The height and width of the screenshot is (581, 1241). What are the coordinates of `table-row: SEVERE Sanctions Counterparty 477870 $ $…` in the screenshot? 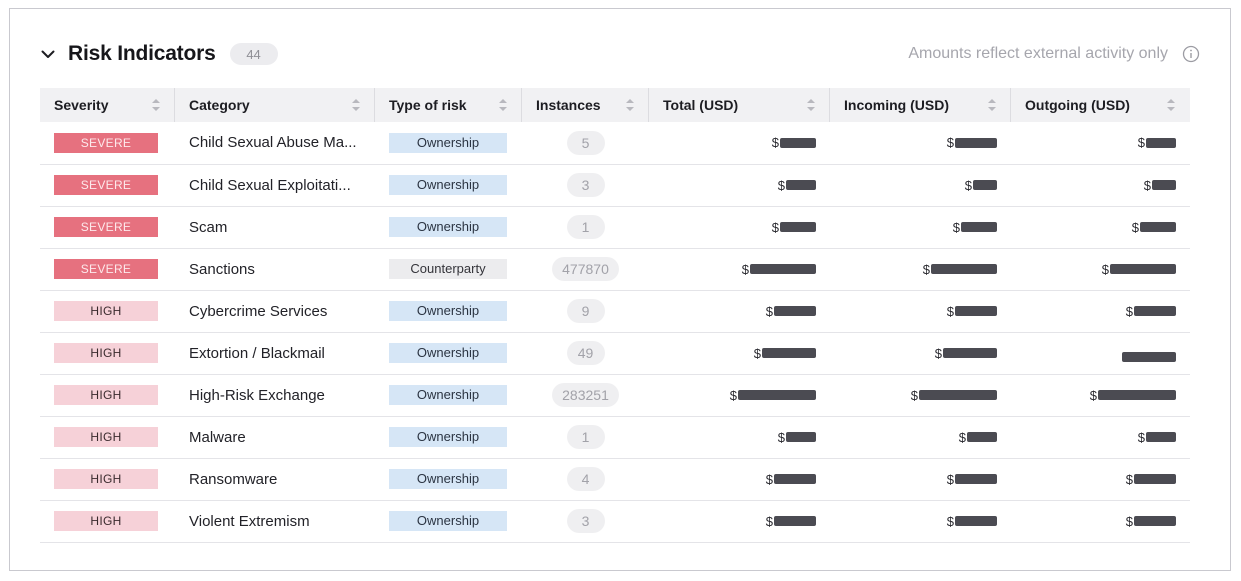 It's located at (615, 269).